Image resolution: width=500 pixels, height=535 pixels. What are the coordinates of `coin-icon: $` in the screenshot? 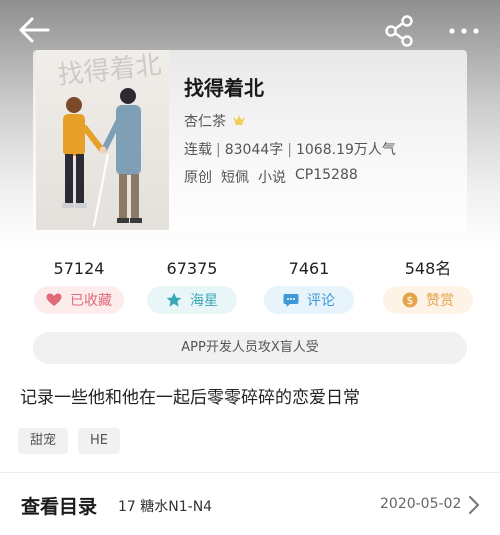 It's located at (410, 300).